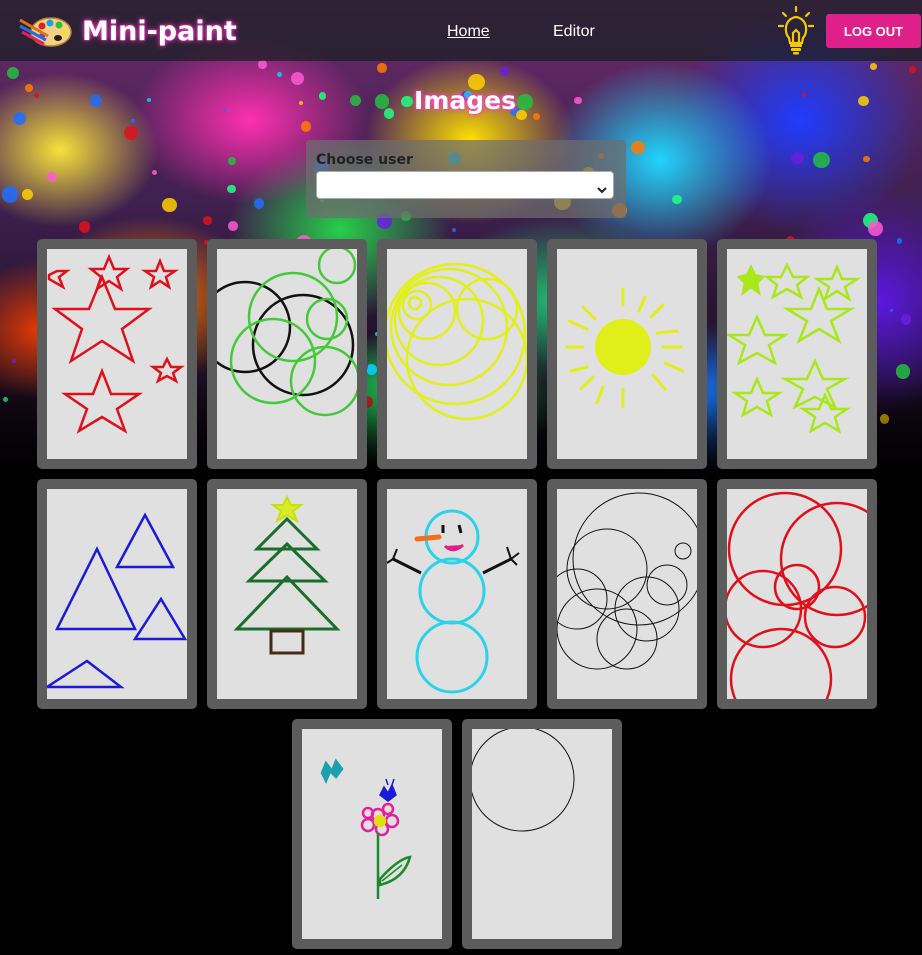 This screenshot has height=955, width=922. I want to click on drawing-flower, so click(372, 834).